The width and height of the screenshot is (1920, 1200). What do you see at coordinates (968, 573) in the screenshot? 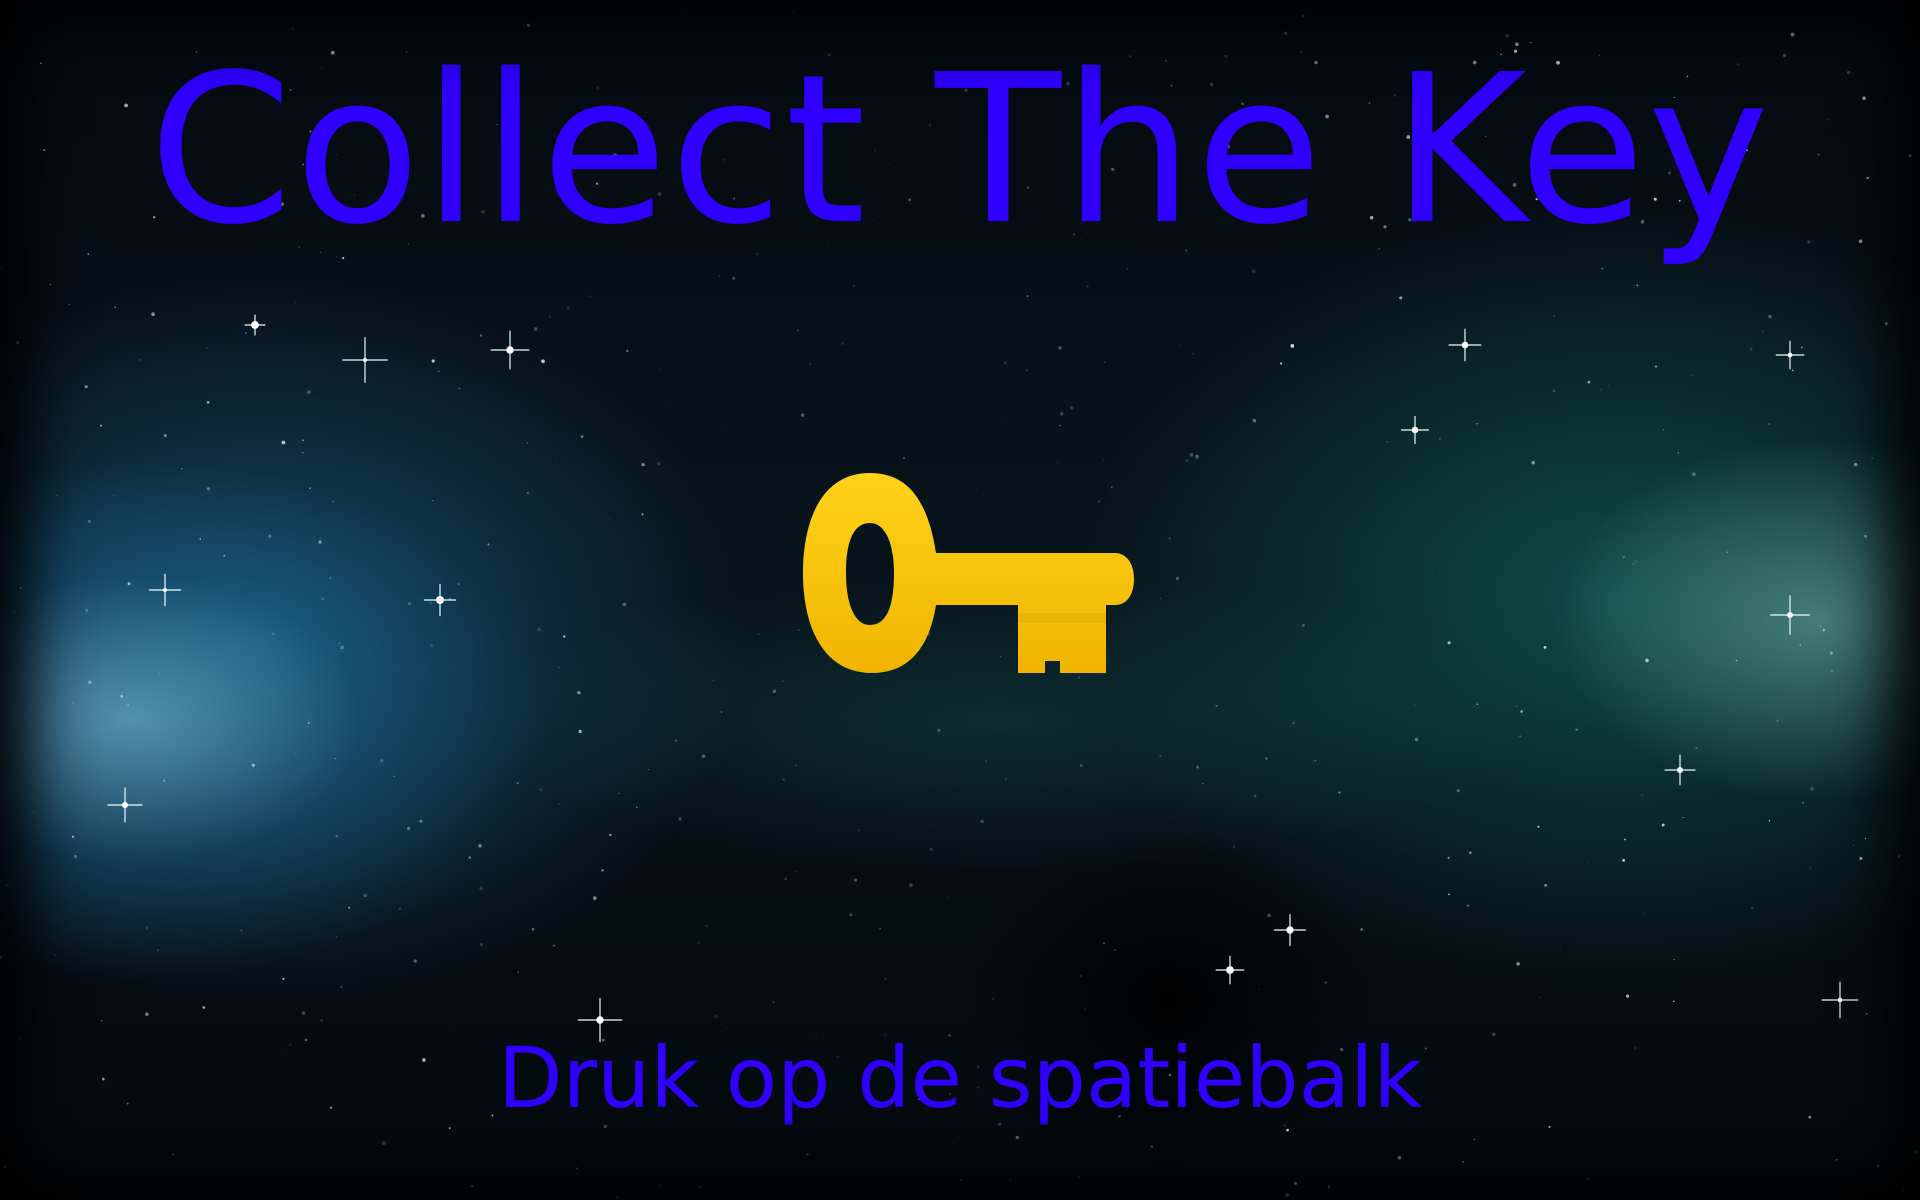
I see `key-icon` at bounding box center [968, 573].